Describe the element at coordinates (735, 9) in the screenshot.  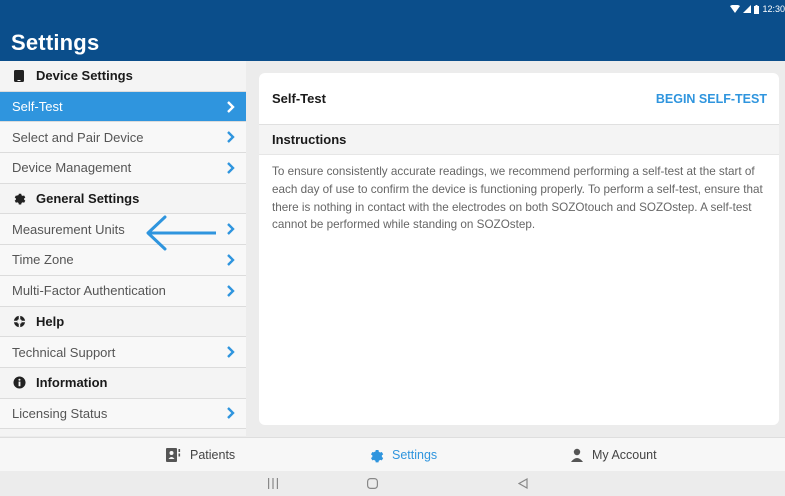
I see `wifi-icon` at that location.